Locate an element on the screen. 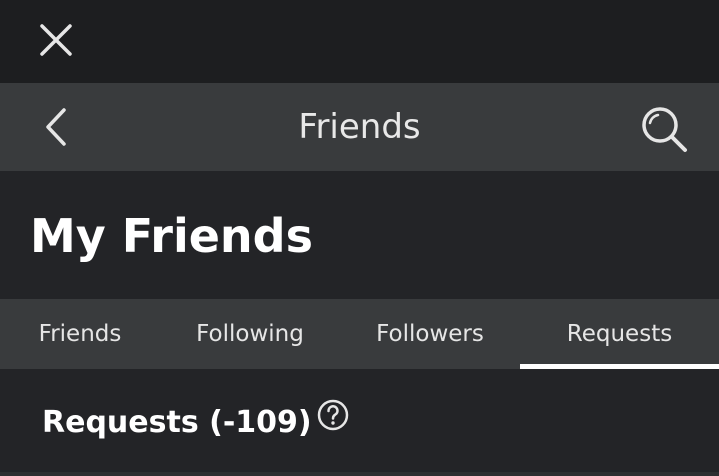 The image size is (719, 476). help-circle-icon is located at coordinates (333, 415).